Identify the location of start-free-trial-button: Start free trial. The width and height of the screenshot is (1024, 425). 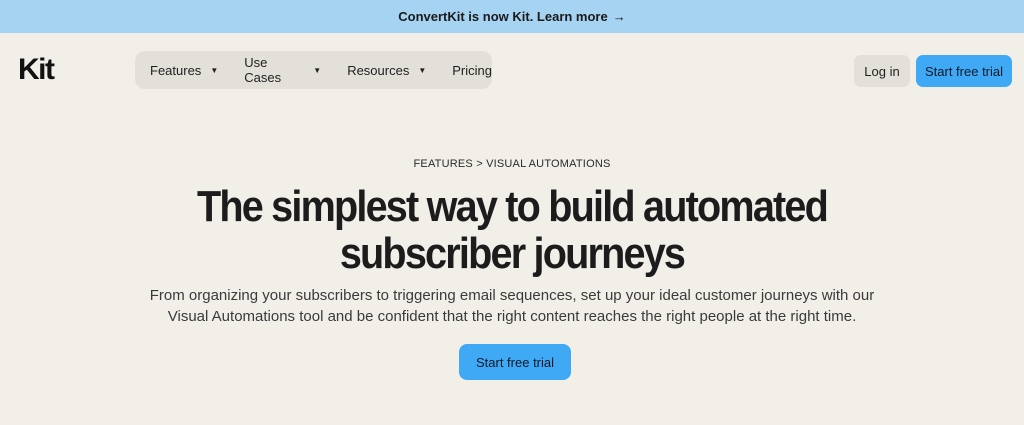
(515, 362).